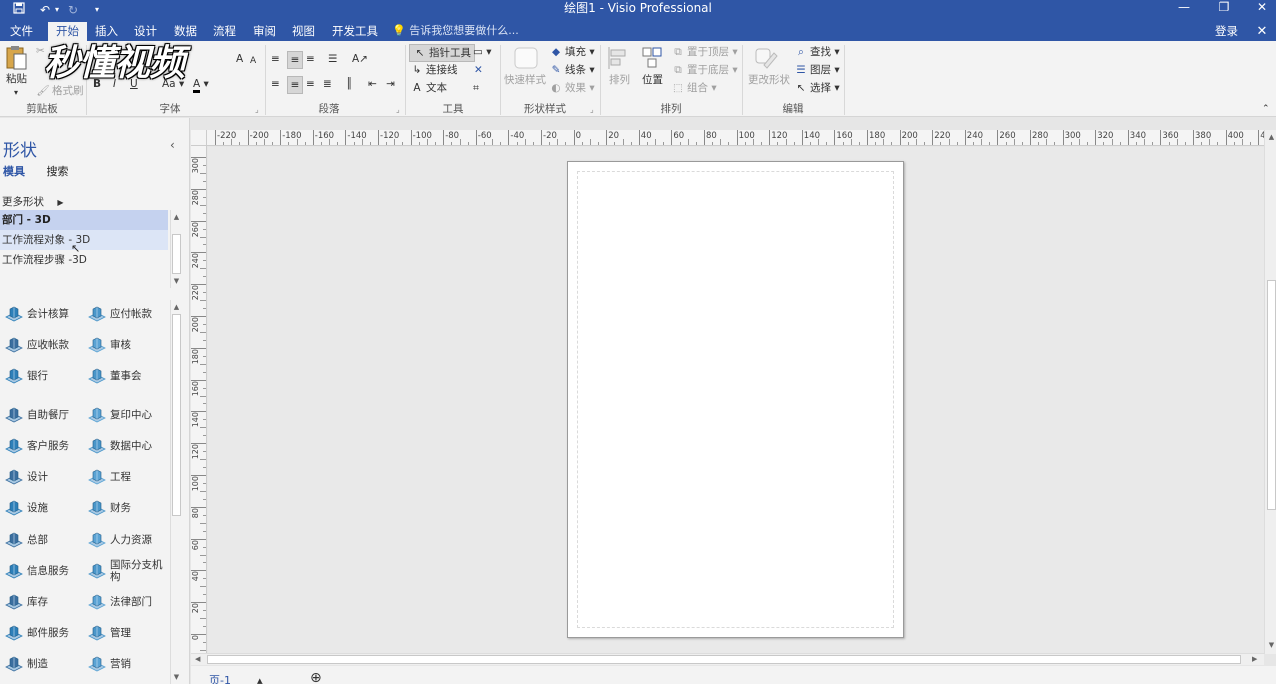  Describe the element at coordinates (84, 260) in the screenshot. I see `stencil-workflow-steps-3d: 工作流程步骤 -3D` at that location.